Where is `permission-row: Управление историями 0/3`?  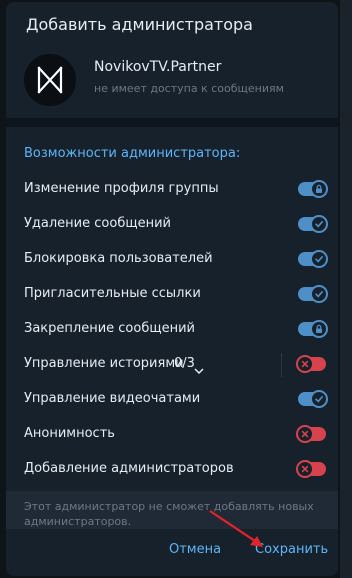 permission-row: Управление историями 0/3 is located at coordinates (172, 364).